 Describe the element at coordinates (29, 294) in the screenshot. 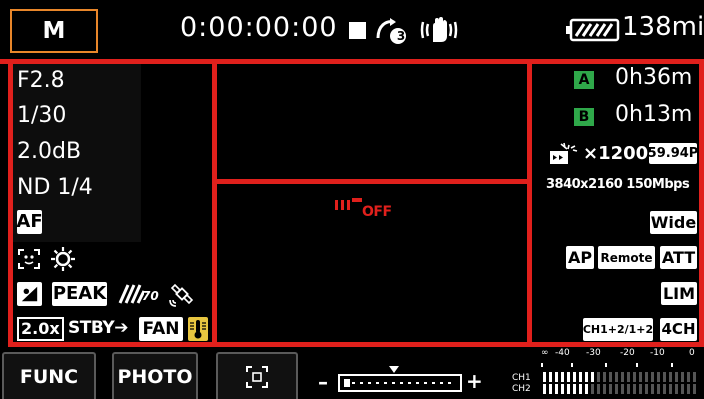

I see `backlight-icon` at that location.